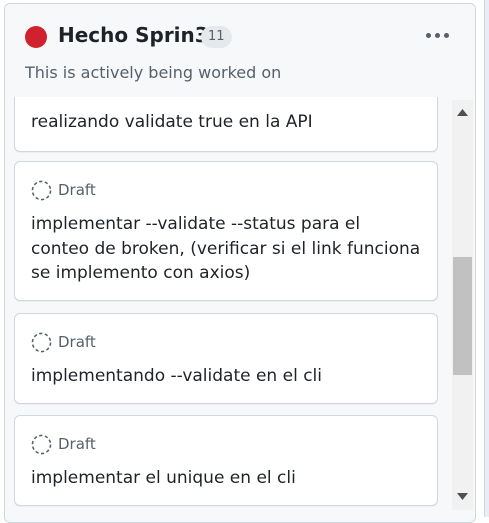  I want to click on card-item: realizando validate true en la API, so click(226, 124).